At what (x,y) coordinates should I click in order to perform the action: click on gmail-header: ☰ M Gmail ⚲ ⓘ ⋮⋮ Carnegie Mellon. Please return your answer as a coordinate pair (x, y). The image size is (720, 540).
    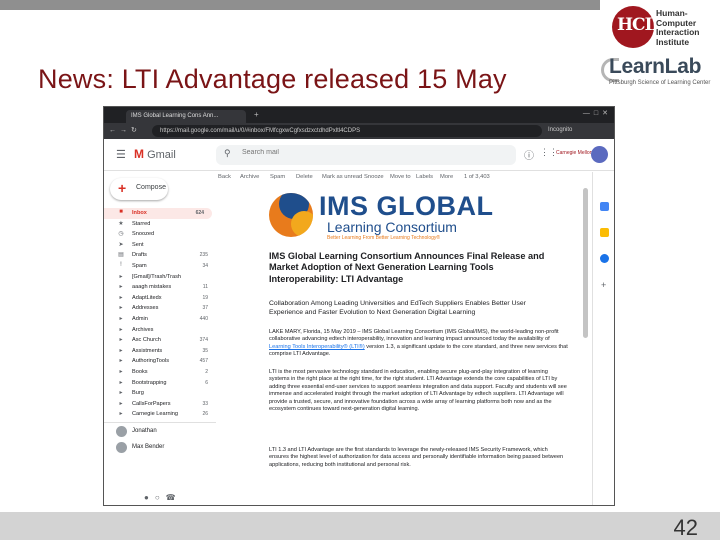
    Looking at the image, I should click on (359, 155).